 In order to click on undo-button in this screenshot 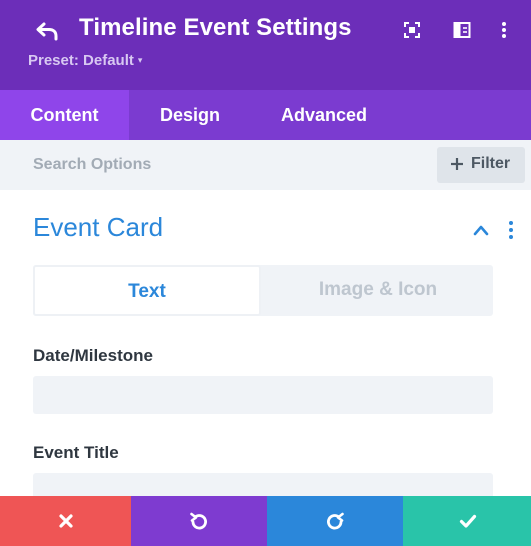, I will do `click(199, 521)`.